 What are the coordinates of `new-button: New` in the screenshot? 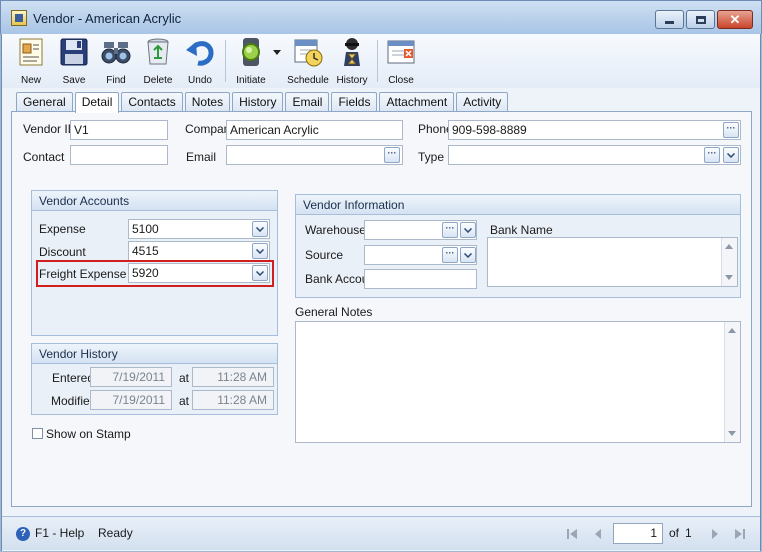 It's located at (31, 61).